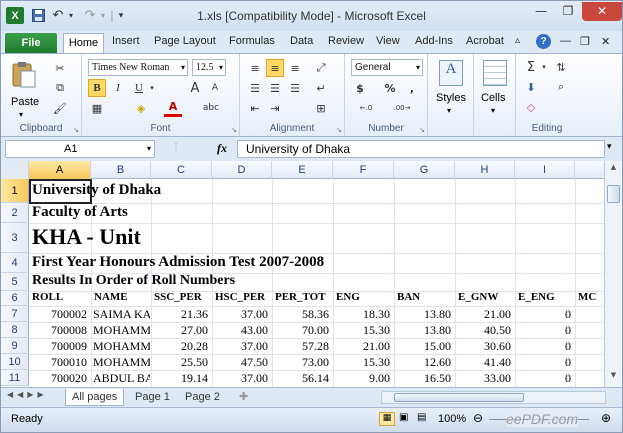  What do you see at coordinates (605, 41) in the screenshot?
I see `ribbon-close-icon: ✕` at bounding box center [605, 41].